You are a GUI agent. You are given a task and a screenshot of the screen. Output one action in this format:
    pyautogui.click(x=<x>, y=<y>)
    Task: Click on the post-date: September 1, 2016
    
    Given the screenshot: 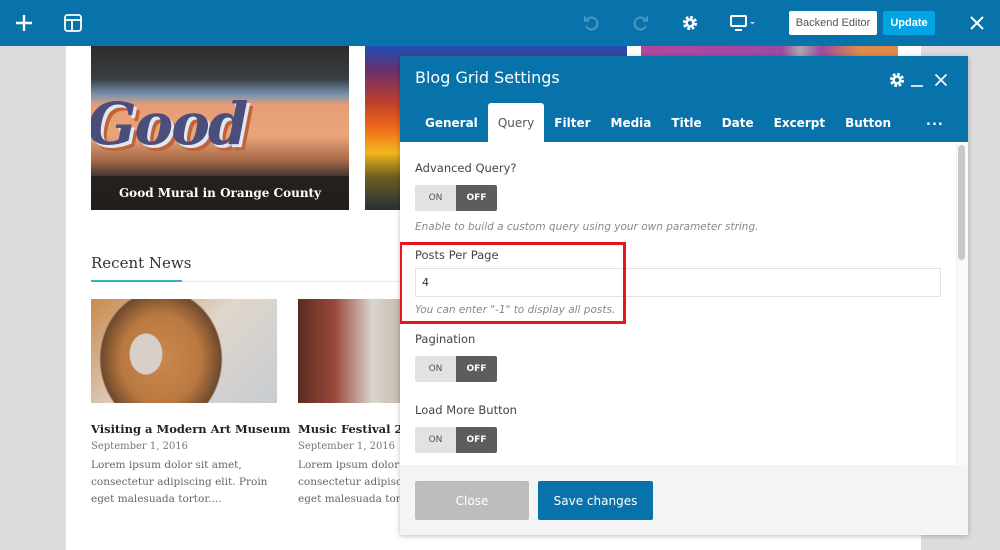 What is the action you would take?
    pyautogui.click(x=140, y=446)
    